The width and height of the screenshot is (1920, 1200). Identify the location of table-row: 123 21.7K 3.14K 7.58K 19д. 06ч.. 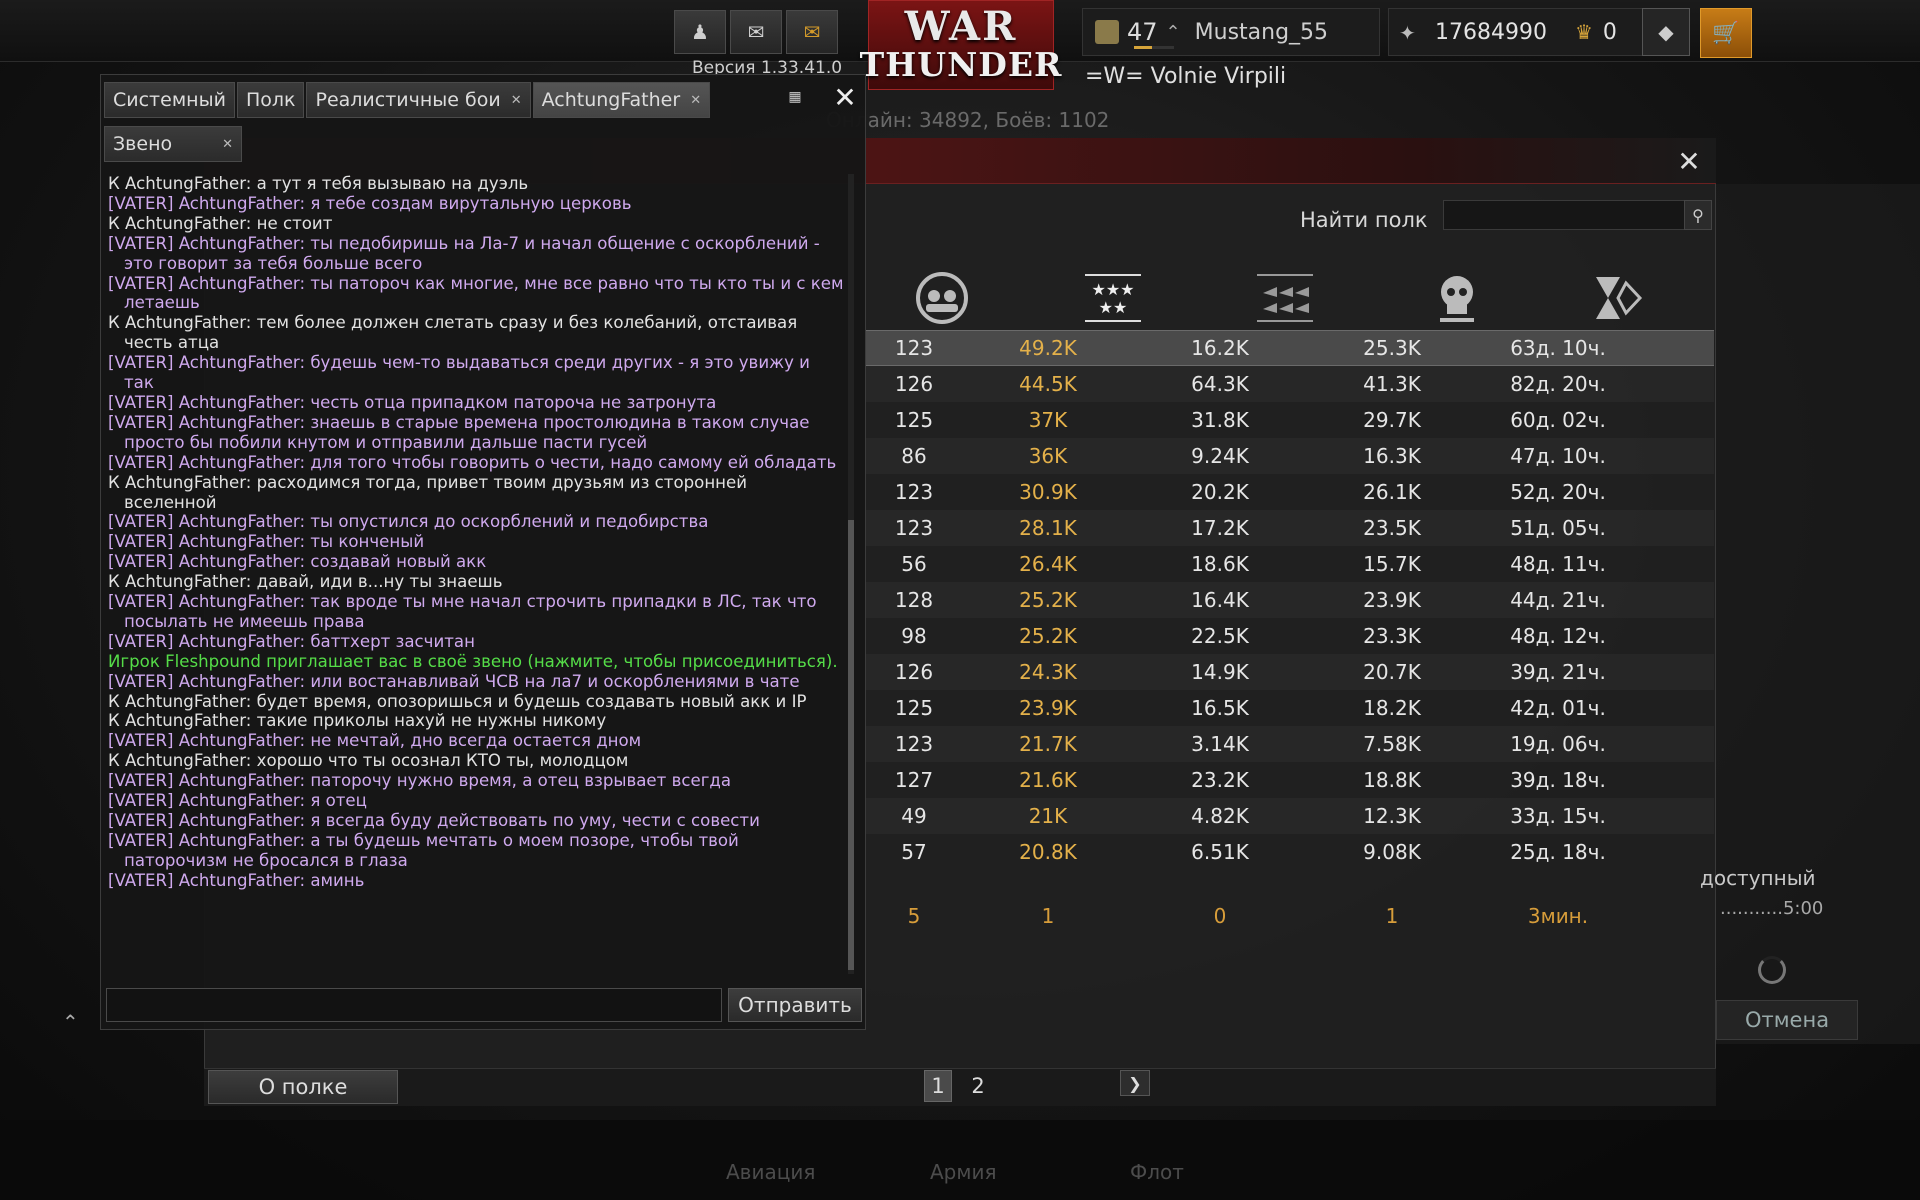
(1290, 744).